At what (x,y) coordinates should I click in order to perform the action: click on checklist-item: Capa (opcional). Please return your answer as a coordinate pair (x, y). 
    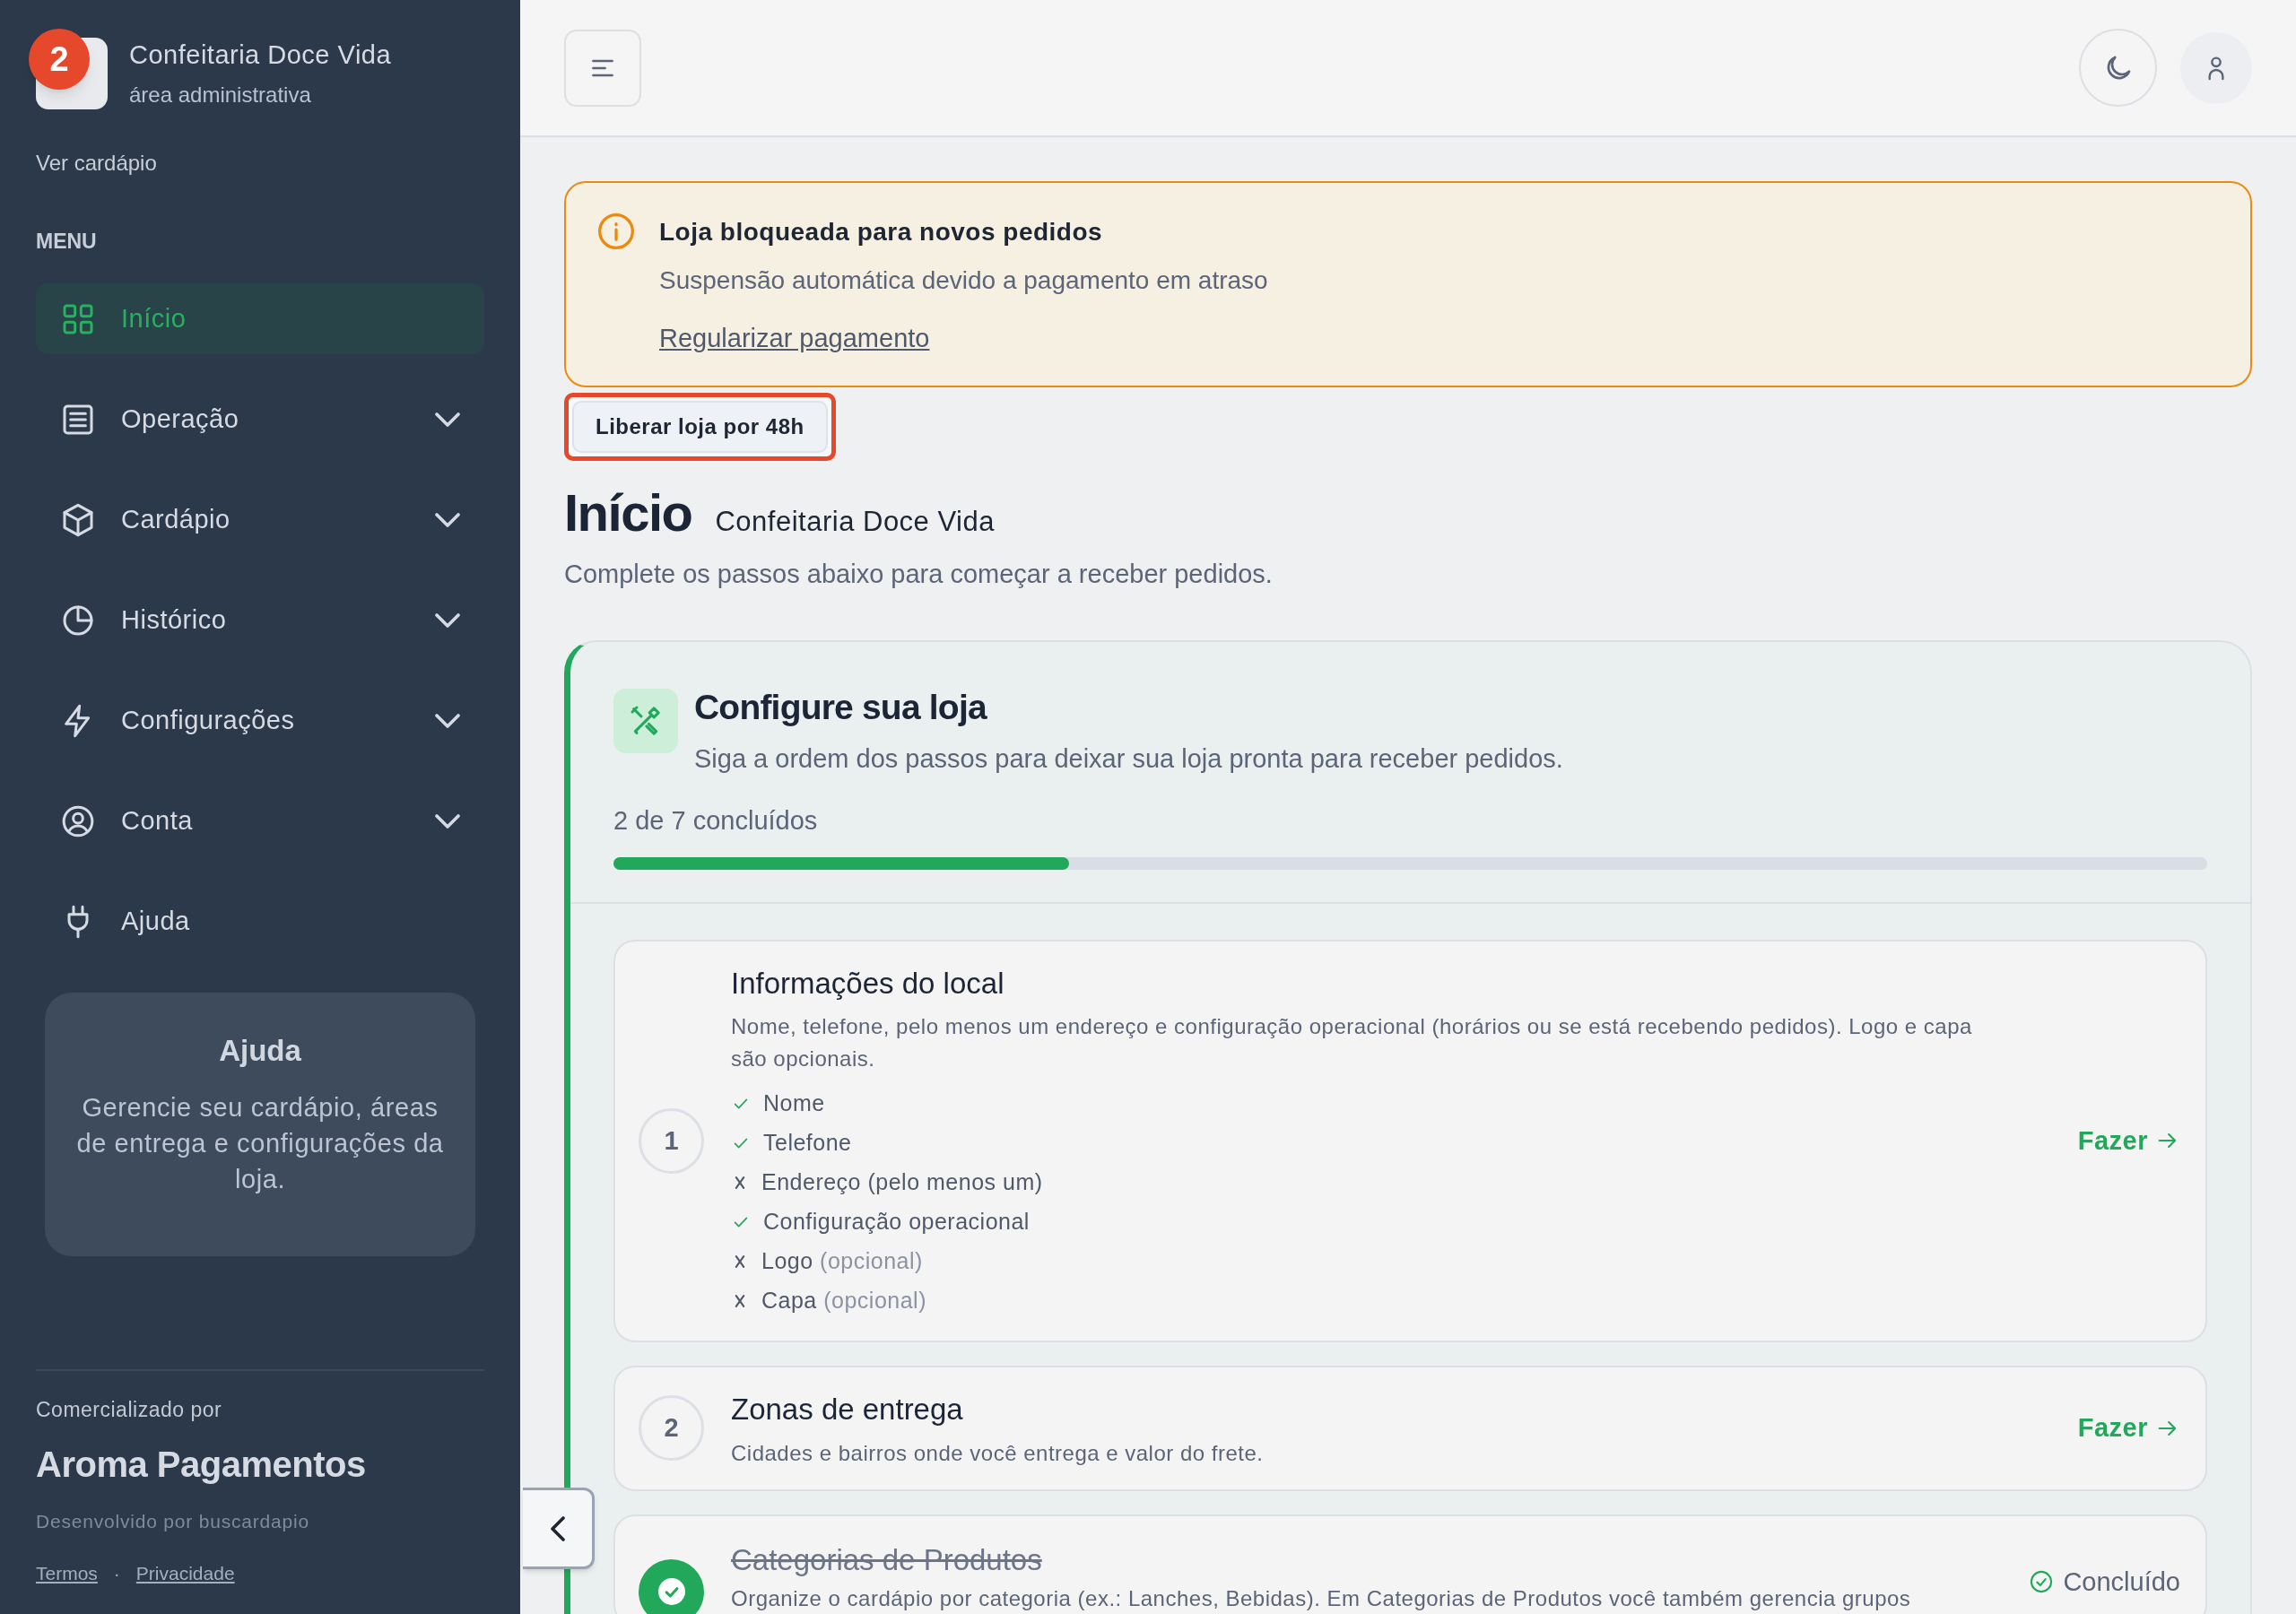
    Looking at the image, I should click on (843, 1301).